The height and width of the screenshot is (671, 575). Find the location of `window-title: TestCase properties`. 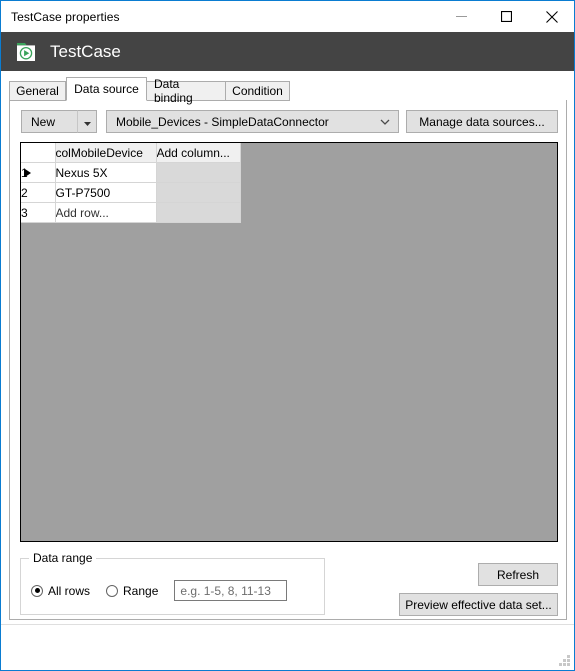

window-title: TestCase properties is located at coordinates (65, 16).